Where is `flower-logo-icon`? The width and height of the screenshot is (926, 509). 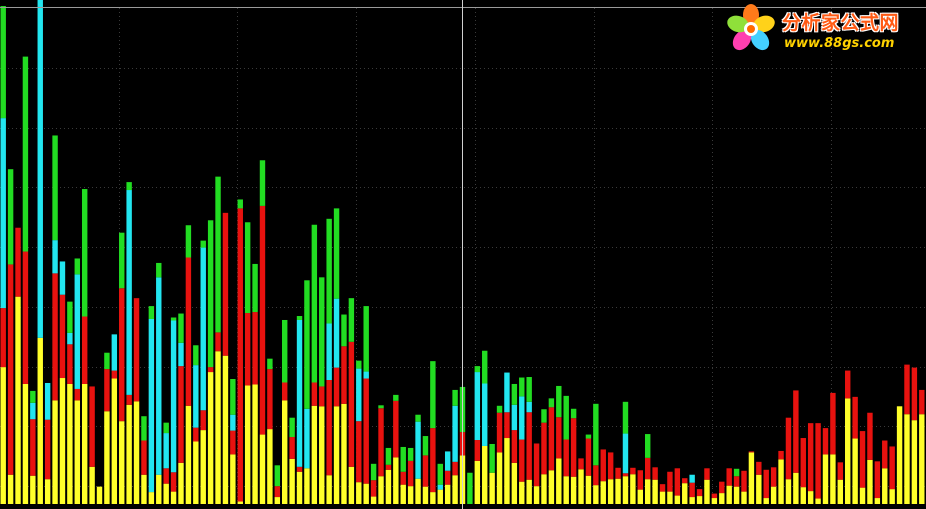 flower-logo-icon is located at coordinates (751, 27).